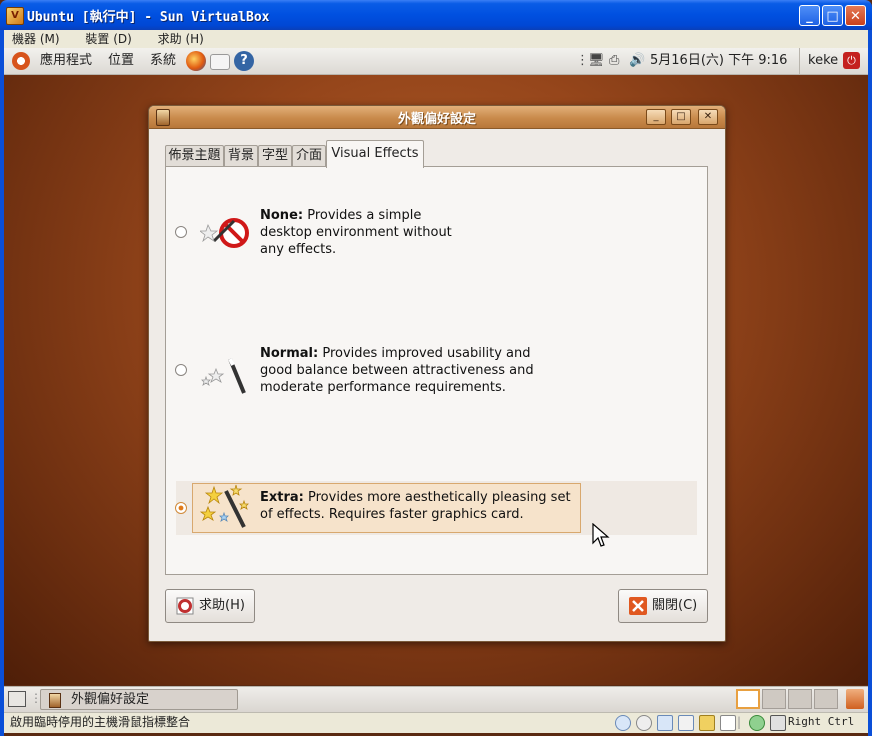 The image size is (872, 736). What do you see at coordinates (110, 699) in the screenshot?
I see `taskbar-appearance-label: 外觀偏好設定` at bounding box center [110, 699].